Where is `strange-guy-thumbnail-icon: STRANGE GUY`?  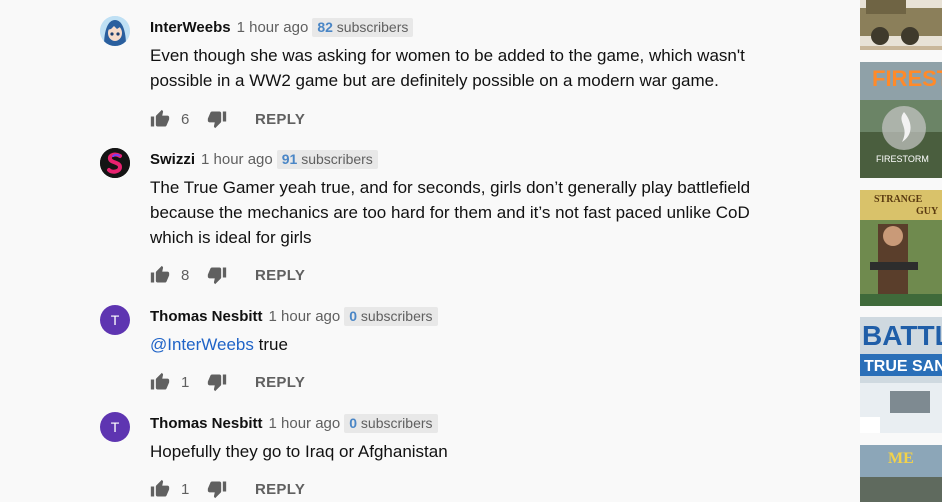 strange-guy-thumbnail-icon: STRANGE GUY is located at coordinates (901, 248).